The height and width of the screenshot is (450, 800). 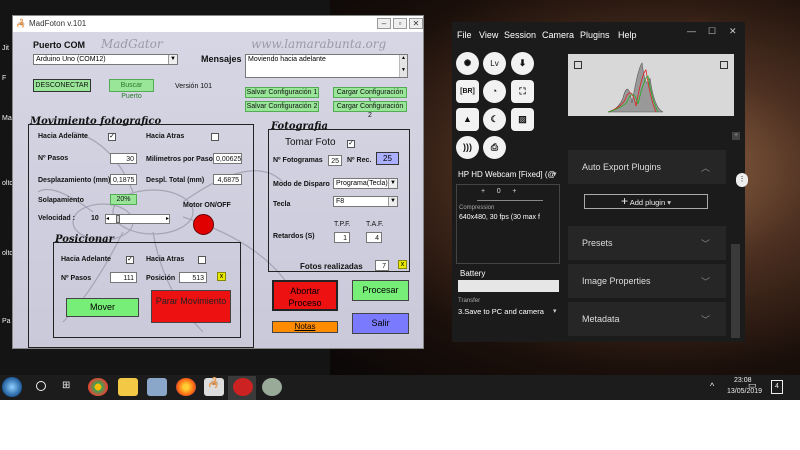 I want to click on tpf-input: 1, so click(x=342, y=237).